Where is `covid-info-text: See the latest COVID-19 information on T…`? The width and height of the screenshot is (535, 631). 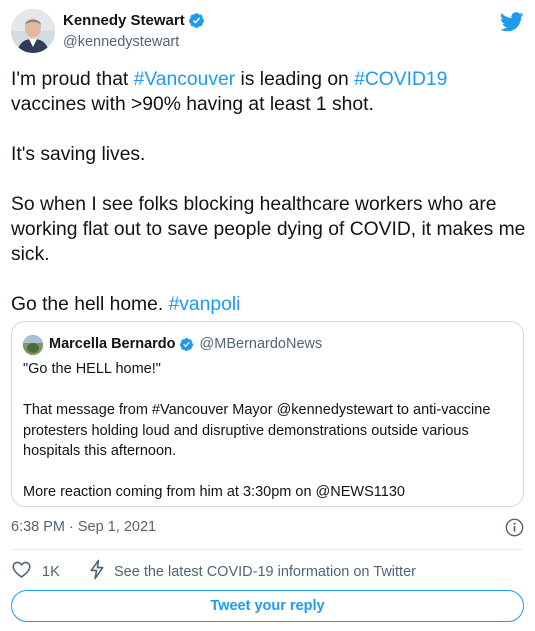
covid-info-text: See the latest COVID-19 information on T… is located at coordinates (265, 572).